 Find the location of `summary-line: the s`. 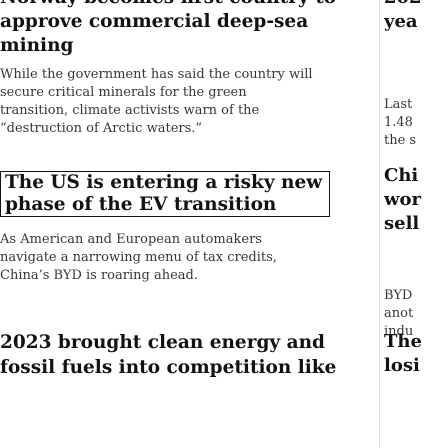

summary-line: the s is located at coordinates (400, 140).